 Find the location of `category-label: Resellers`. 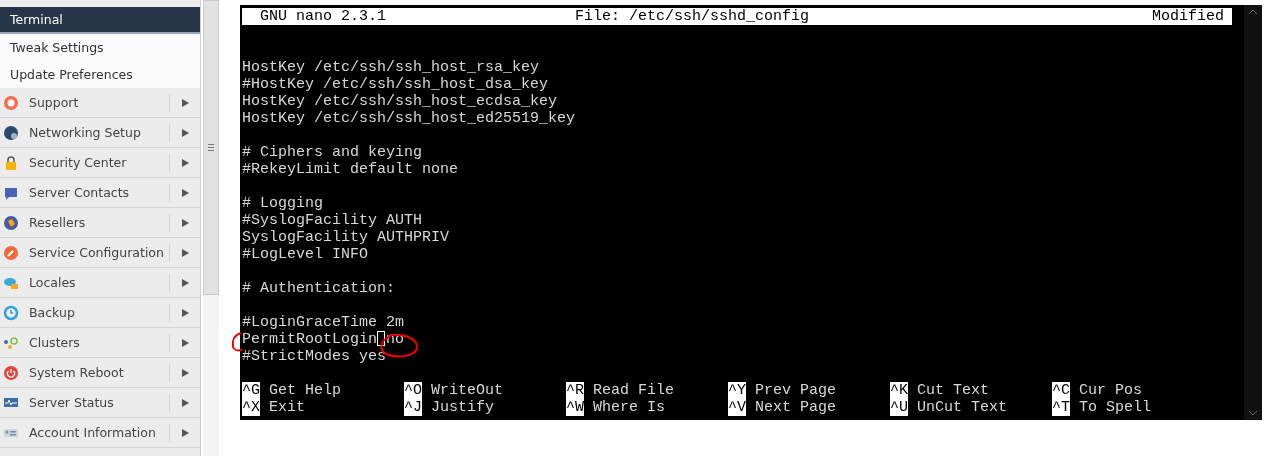

category-label: Resellers is located at coordinates (57, 222).